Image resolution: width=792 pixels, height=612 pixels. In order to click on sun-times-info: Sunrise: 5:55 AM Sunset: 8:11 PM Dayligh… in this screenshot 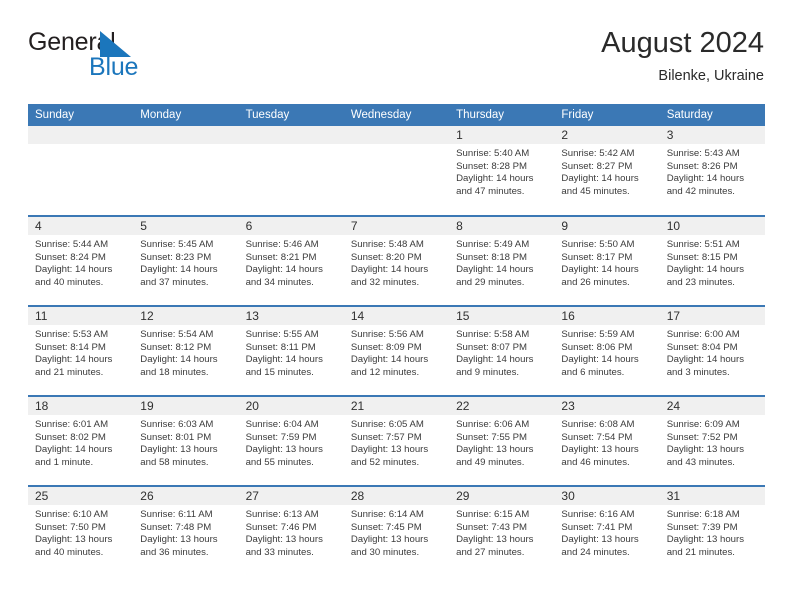, I will do `click(284, 353)`.